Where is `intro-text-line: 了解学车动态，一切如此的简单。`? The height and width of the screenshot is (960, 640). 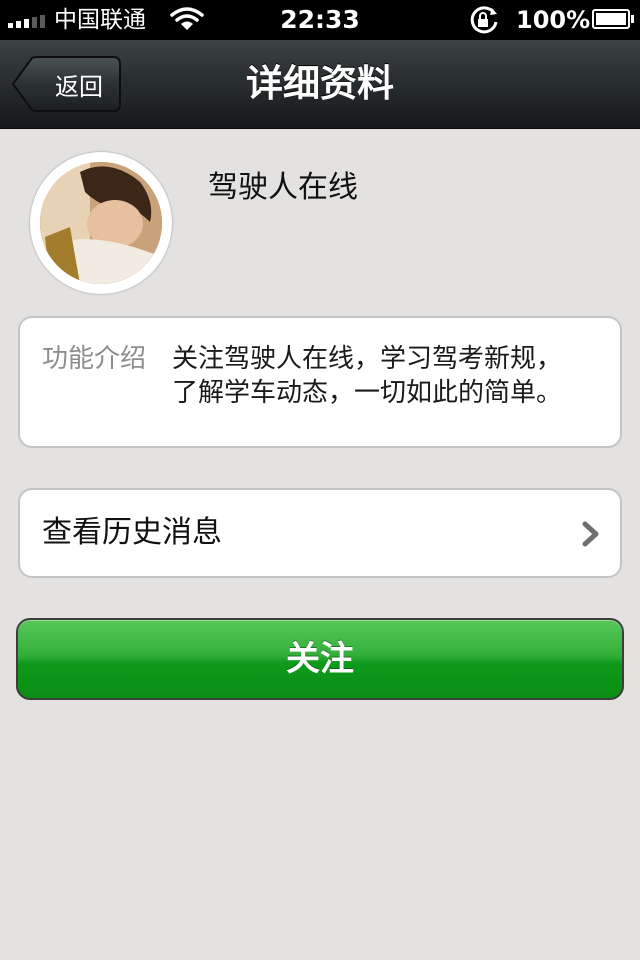
intro-text-line: 了解学车动态，一切如此的简单。 is located at coordinates (367, 393).